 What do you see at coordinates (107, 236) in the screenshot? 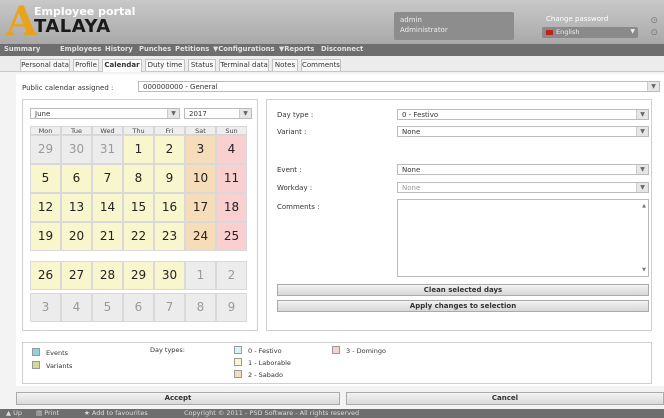
I see `calendar-day: 21` at bounding box center [107, 236].